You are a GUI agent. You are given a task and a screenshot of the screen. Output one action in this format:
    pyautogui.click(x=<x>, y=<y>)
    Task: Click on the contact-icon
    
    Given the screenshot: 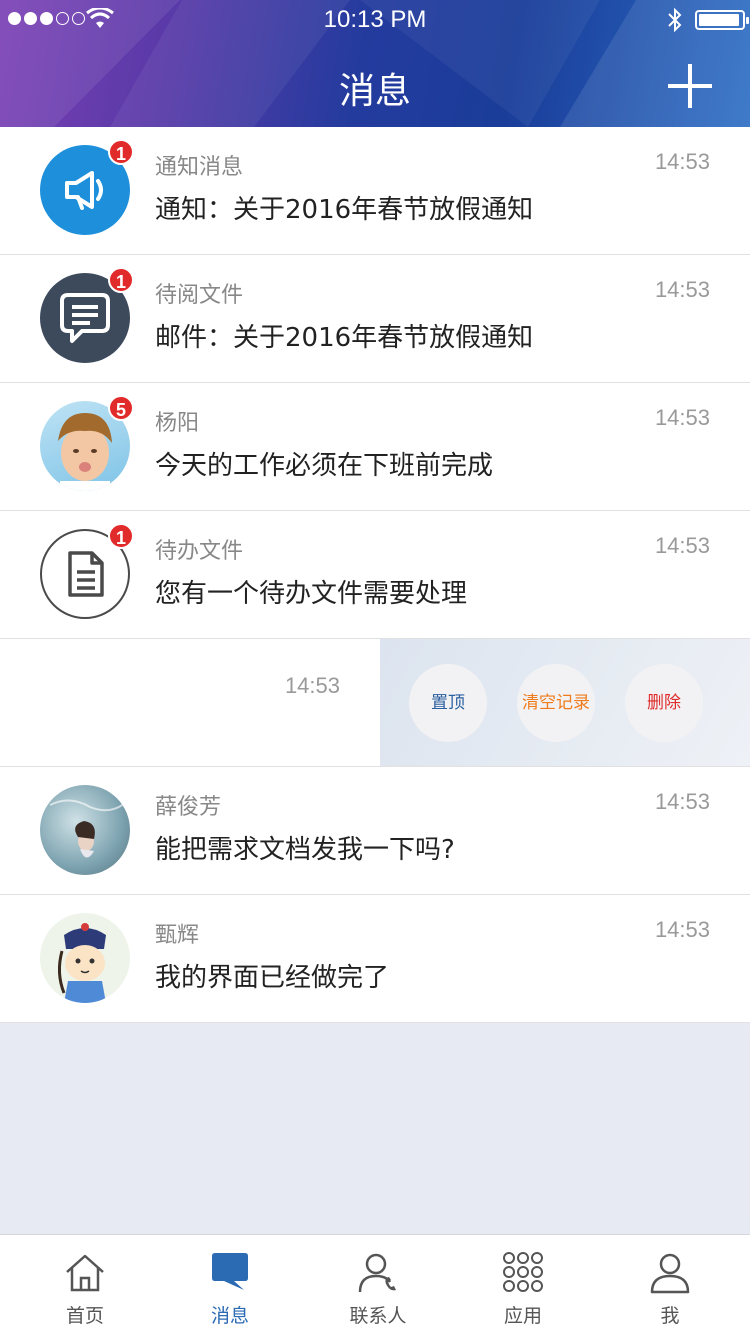 What is the action you would take?
    pyautogui.click(x=377, y=1273)
    